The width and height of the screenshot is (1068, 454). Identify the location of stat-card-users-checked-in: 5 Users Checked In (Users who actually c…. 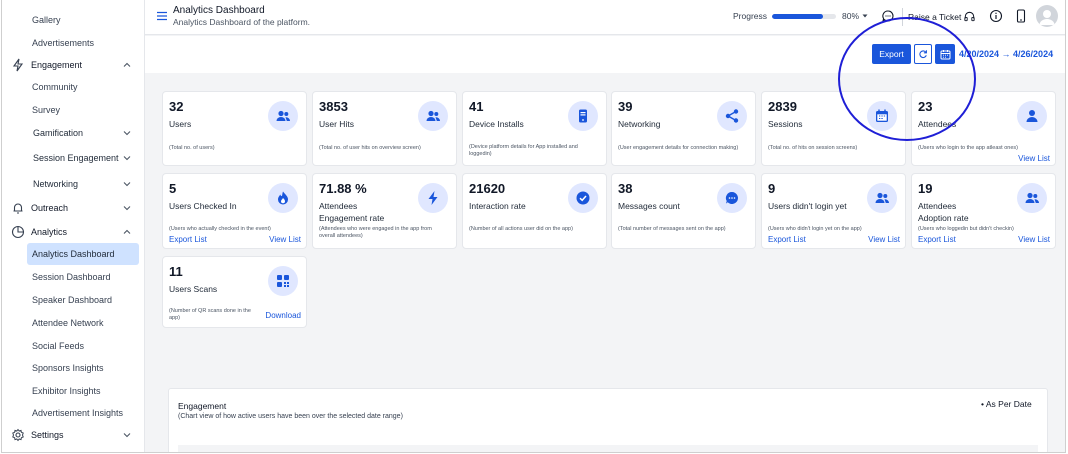
(234, 211).